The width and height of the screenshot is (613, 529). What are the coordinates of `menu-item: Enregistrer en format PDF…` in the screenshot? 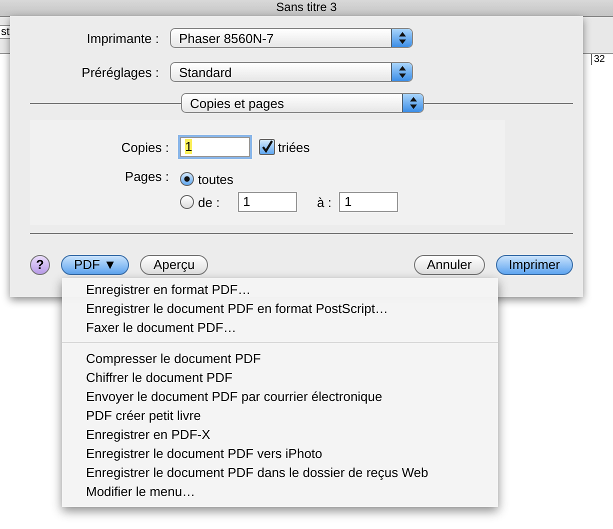 It's located at (280, 289).